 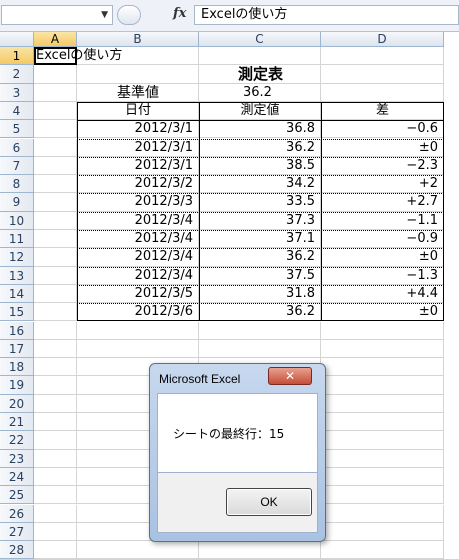 What do you see at coordinates (17, 458) in the screenshot?
I see `row-header-23: 23` at bounding box center [17, 458].